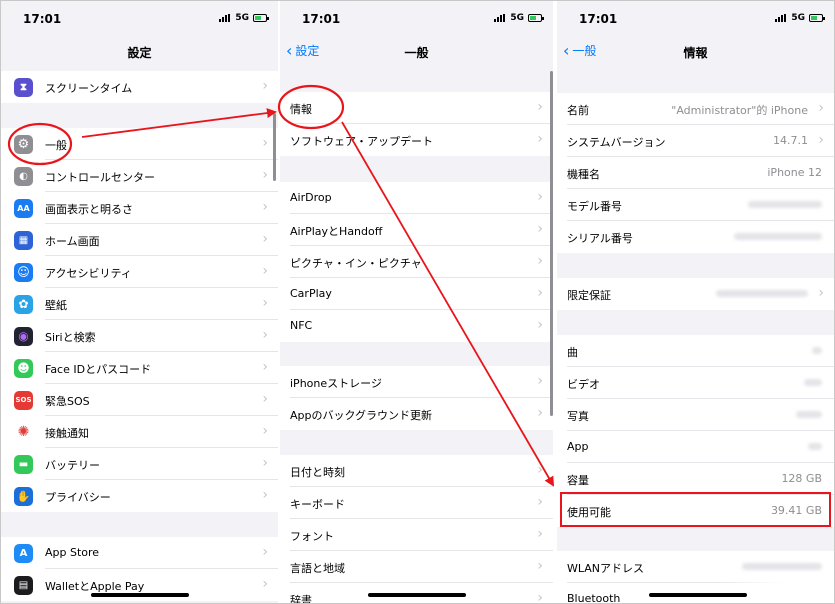  What do you see at coordinates (416, 503) in the screenshot?
I see `general-item-keyboard: キーボード ›` at bounding box center [416, 503].